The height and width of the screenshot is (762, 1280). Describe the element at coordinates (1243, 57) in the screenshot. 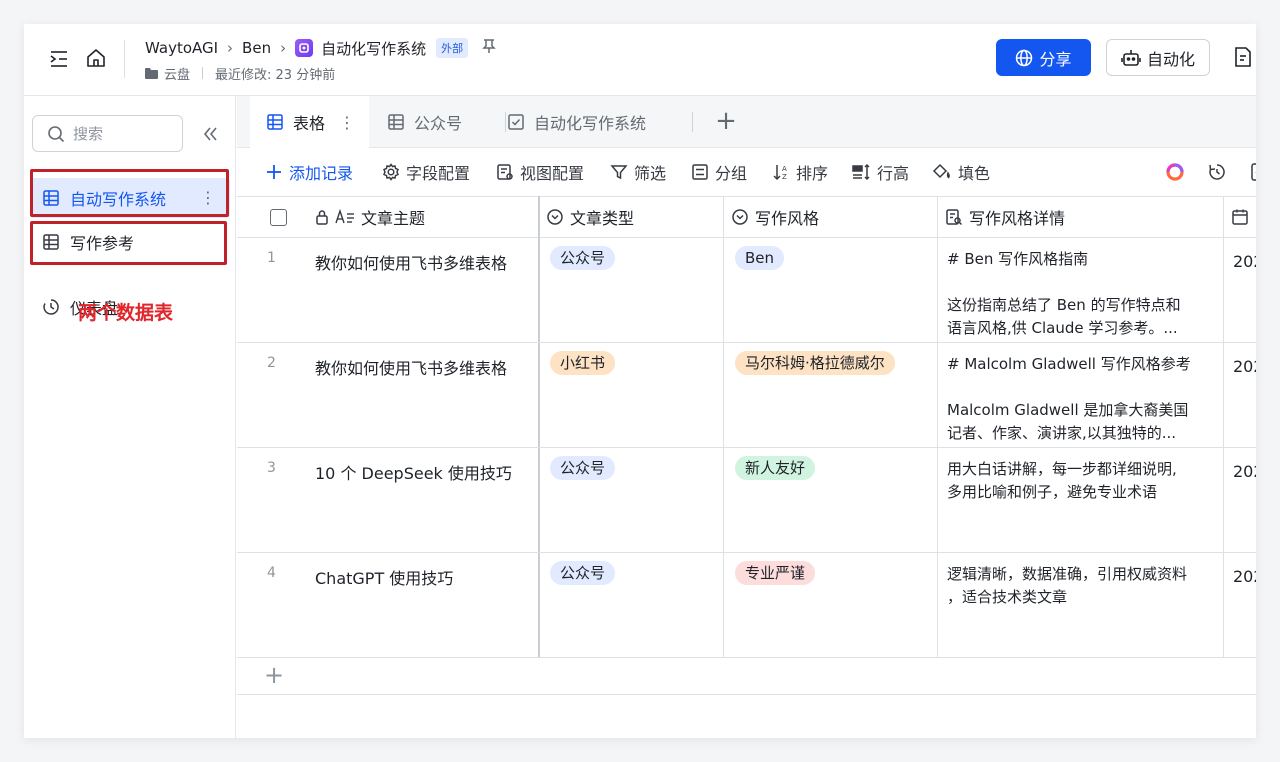

I see `document-icon` at that location.